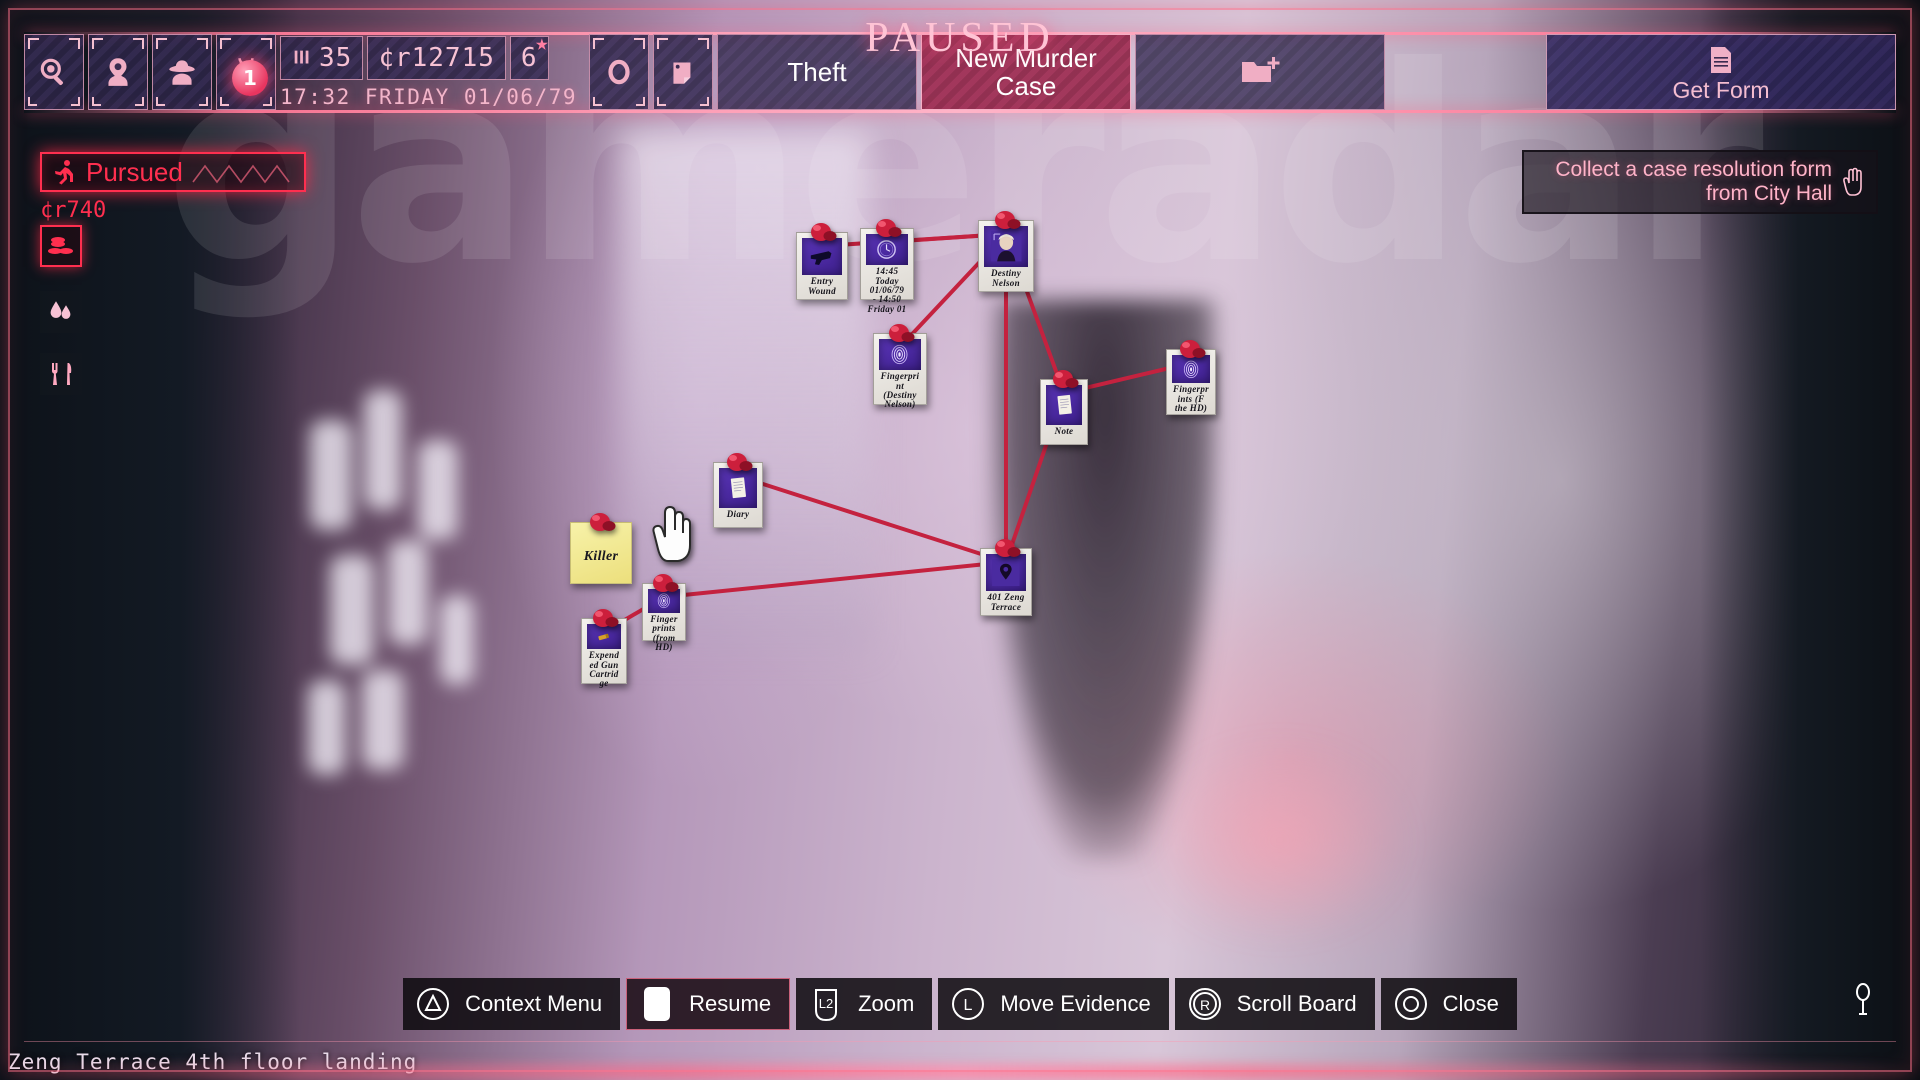 The image size is (1920, 1080). What do you see at coordinates (960, 1041) in the screenshot?
I see `bottom-divider` at bounding box center [960, 1041].